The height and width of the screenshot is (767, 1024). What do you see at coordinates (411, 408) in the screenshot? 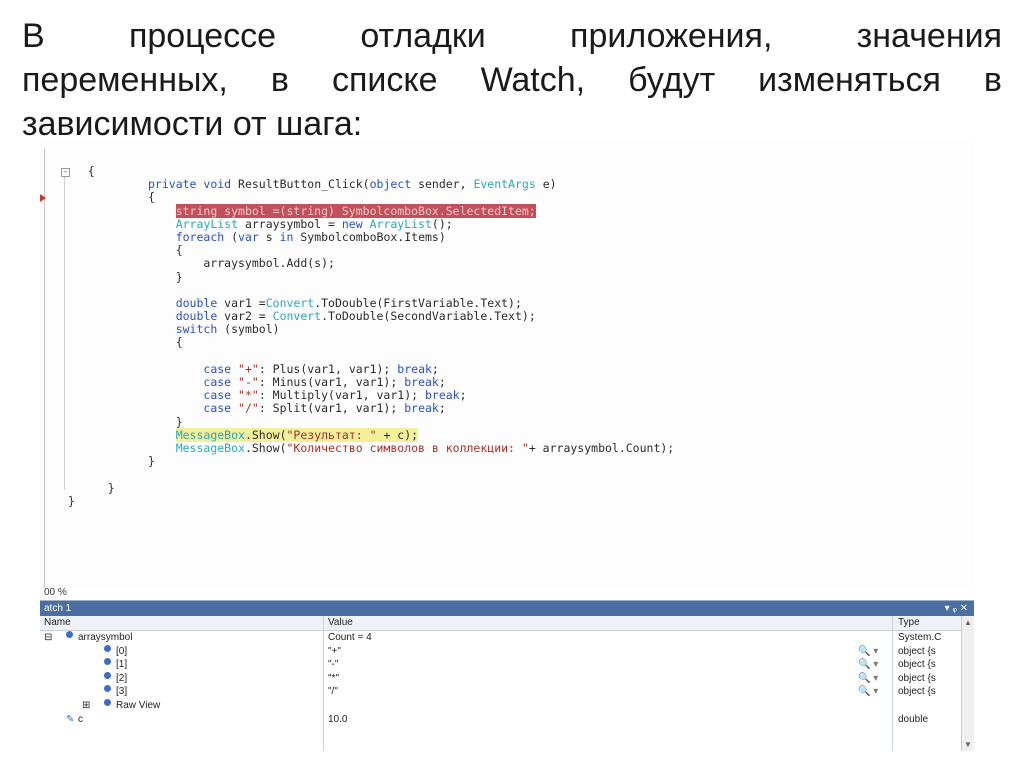
I see `code-line: case "/": Split(var1, var1); break;` at bounding box center [411, 408].